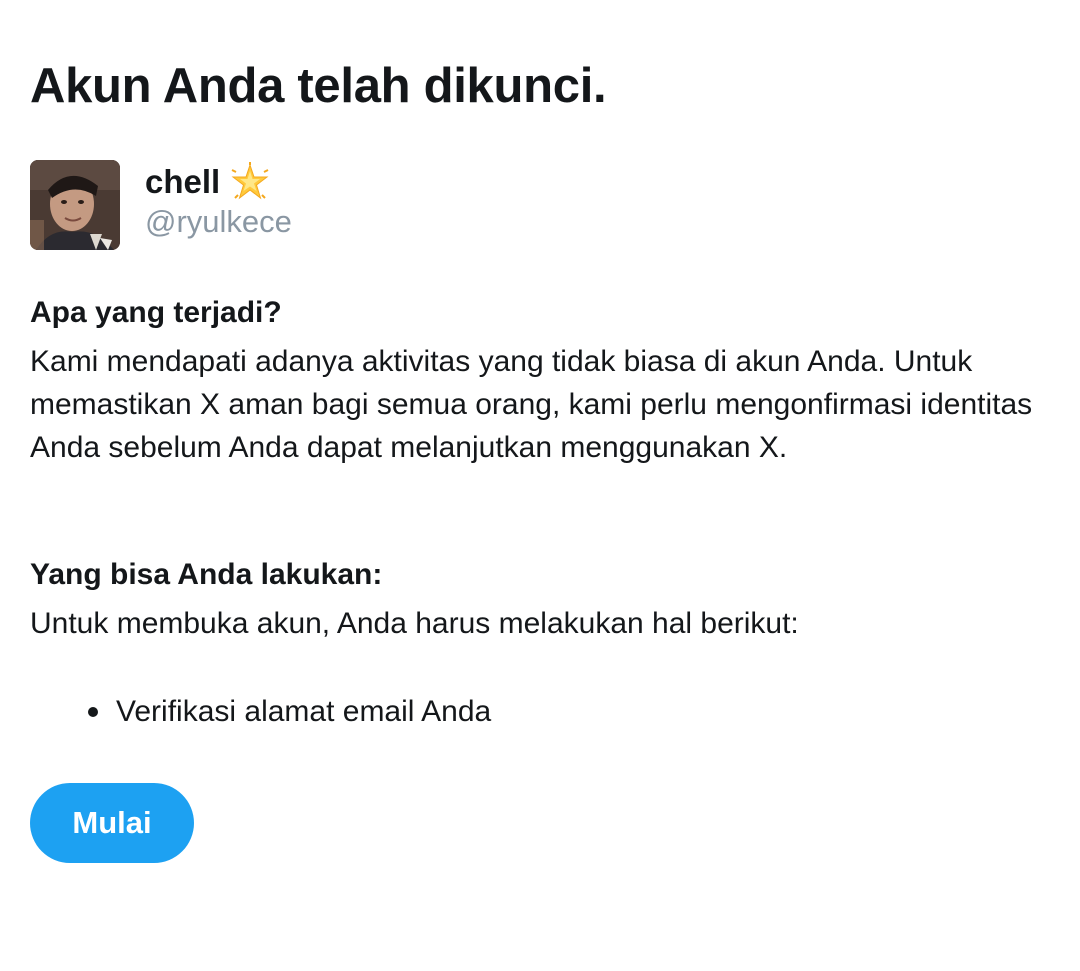  Describe the element at coordinates (330, 206) in the screenshot. I see `user-profile: chell @ryulkece` at that location.